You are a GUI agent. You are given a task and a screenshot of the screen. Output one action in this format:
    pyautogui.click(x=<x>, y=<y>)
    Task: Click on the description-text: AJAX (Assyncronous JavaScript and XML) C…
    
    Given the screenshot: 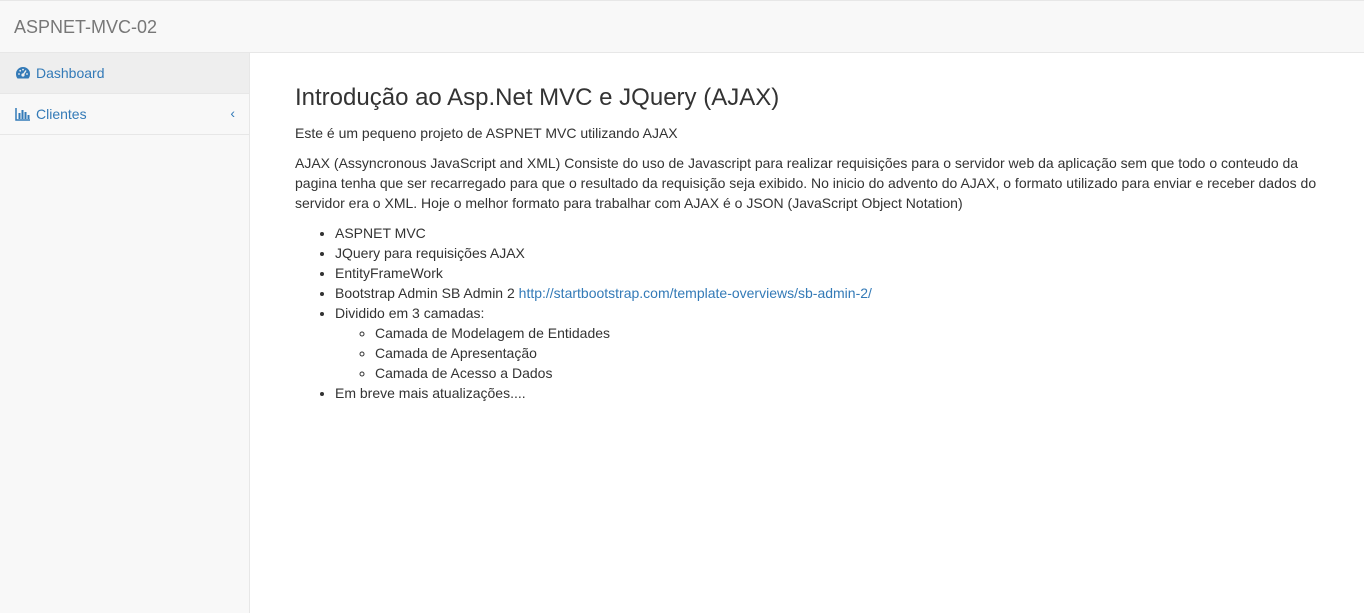 What is the action you would take?
    pyautogui.click(x=806, y=183)
    